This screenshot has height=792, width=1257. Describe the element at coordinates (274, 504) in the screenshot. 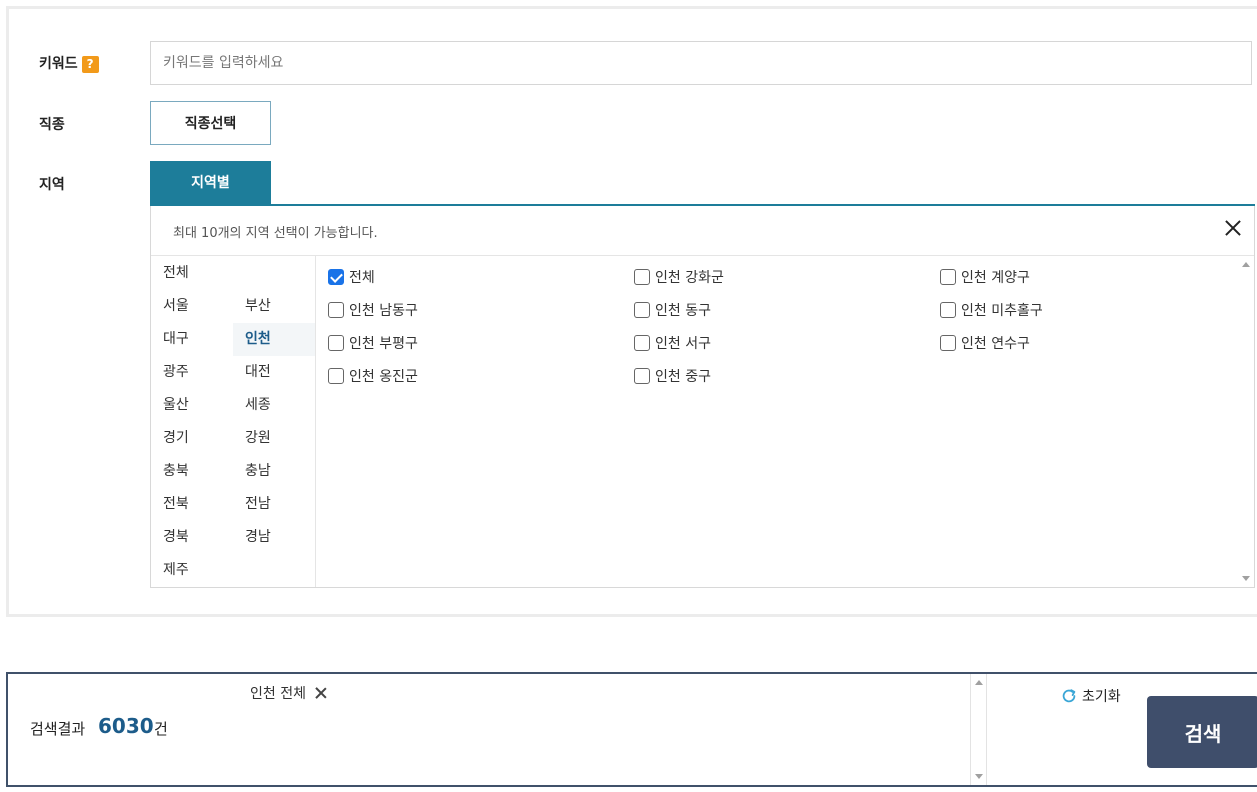

I see `sido-item: 전남` at that location.